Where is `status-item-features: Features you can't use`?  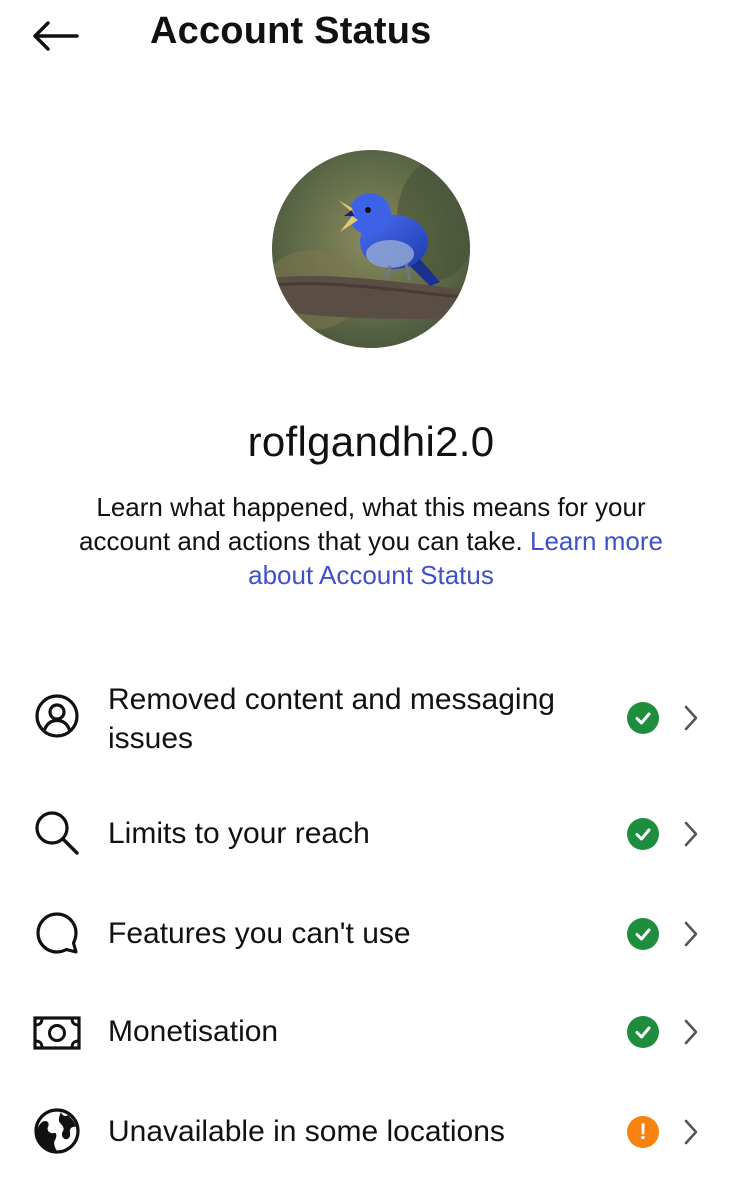
status-item-features: Features you can't use is located at coordinates (371, 935).